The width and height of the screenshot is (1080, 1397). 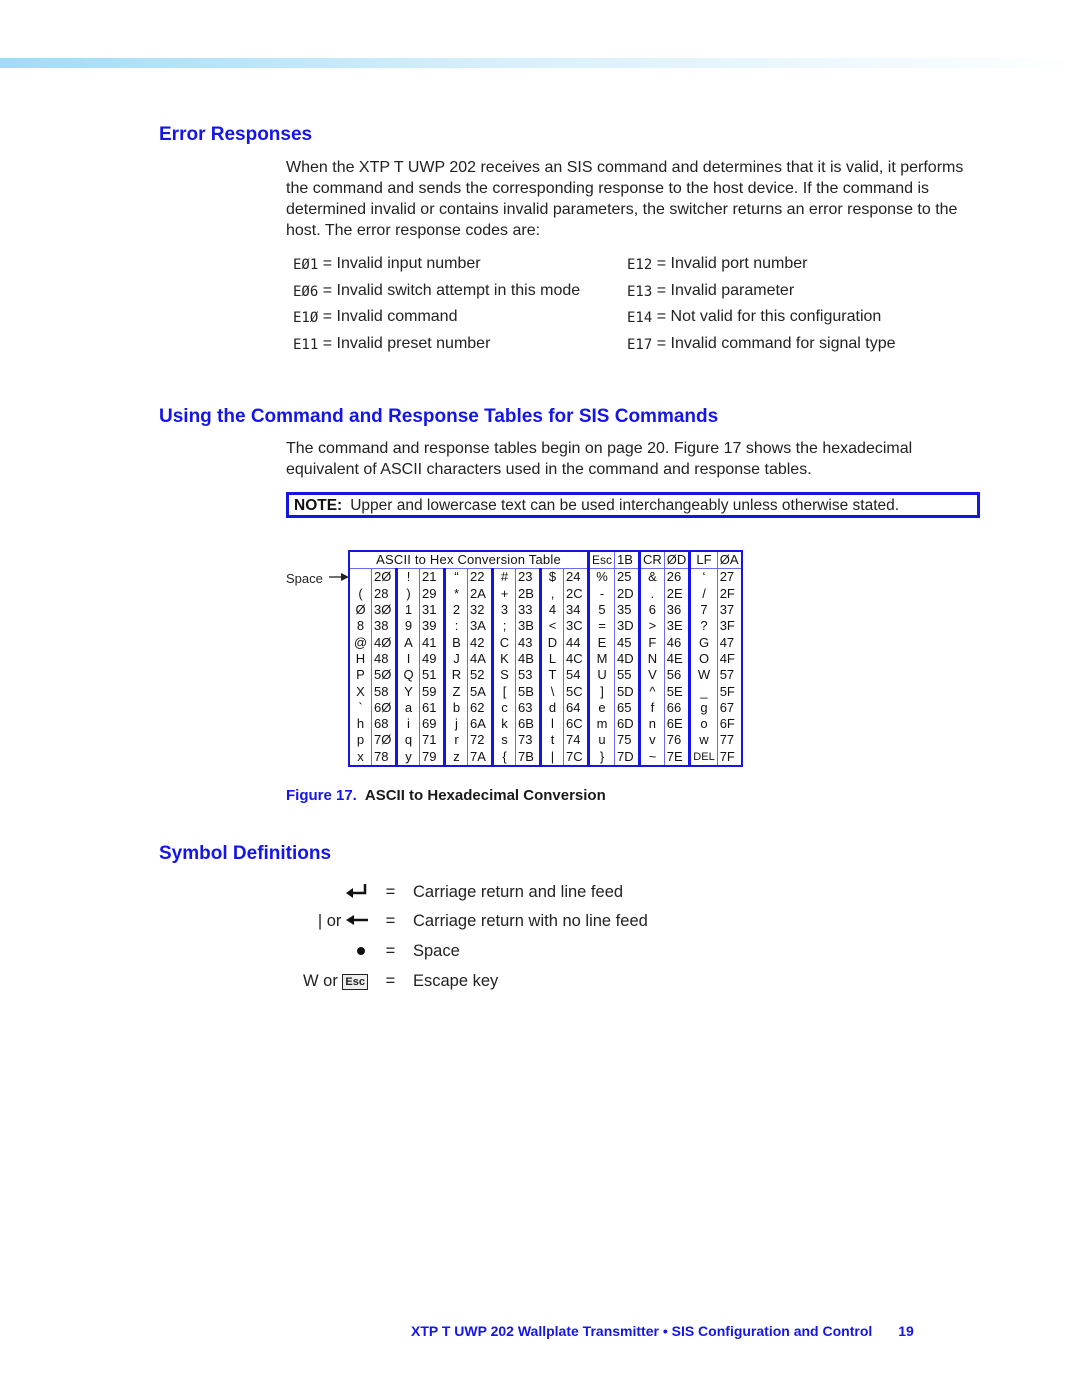 I want to click on ascii-table-row: h 68 i 69 j 6A k 6B l 6C m 6D n 6E o 6F, so click(x=545, y=724).